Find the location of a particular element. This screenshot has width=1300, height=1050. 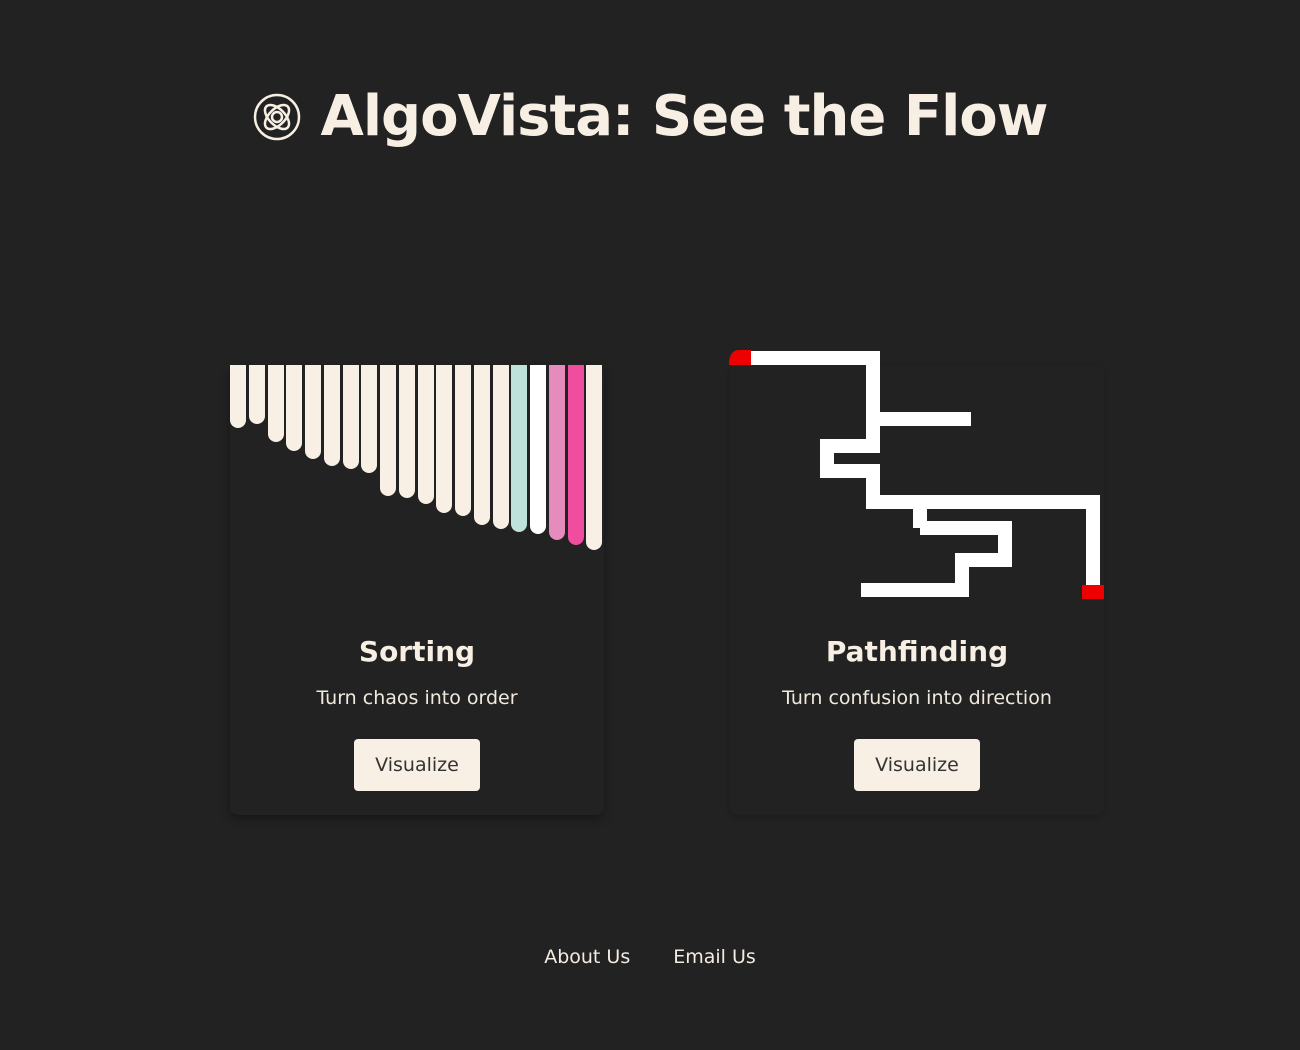

pathfinding-card-title: Pathfinding is located at coordinates (917, 651).